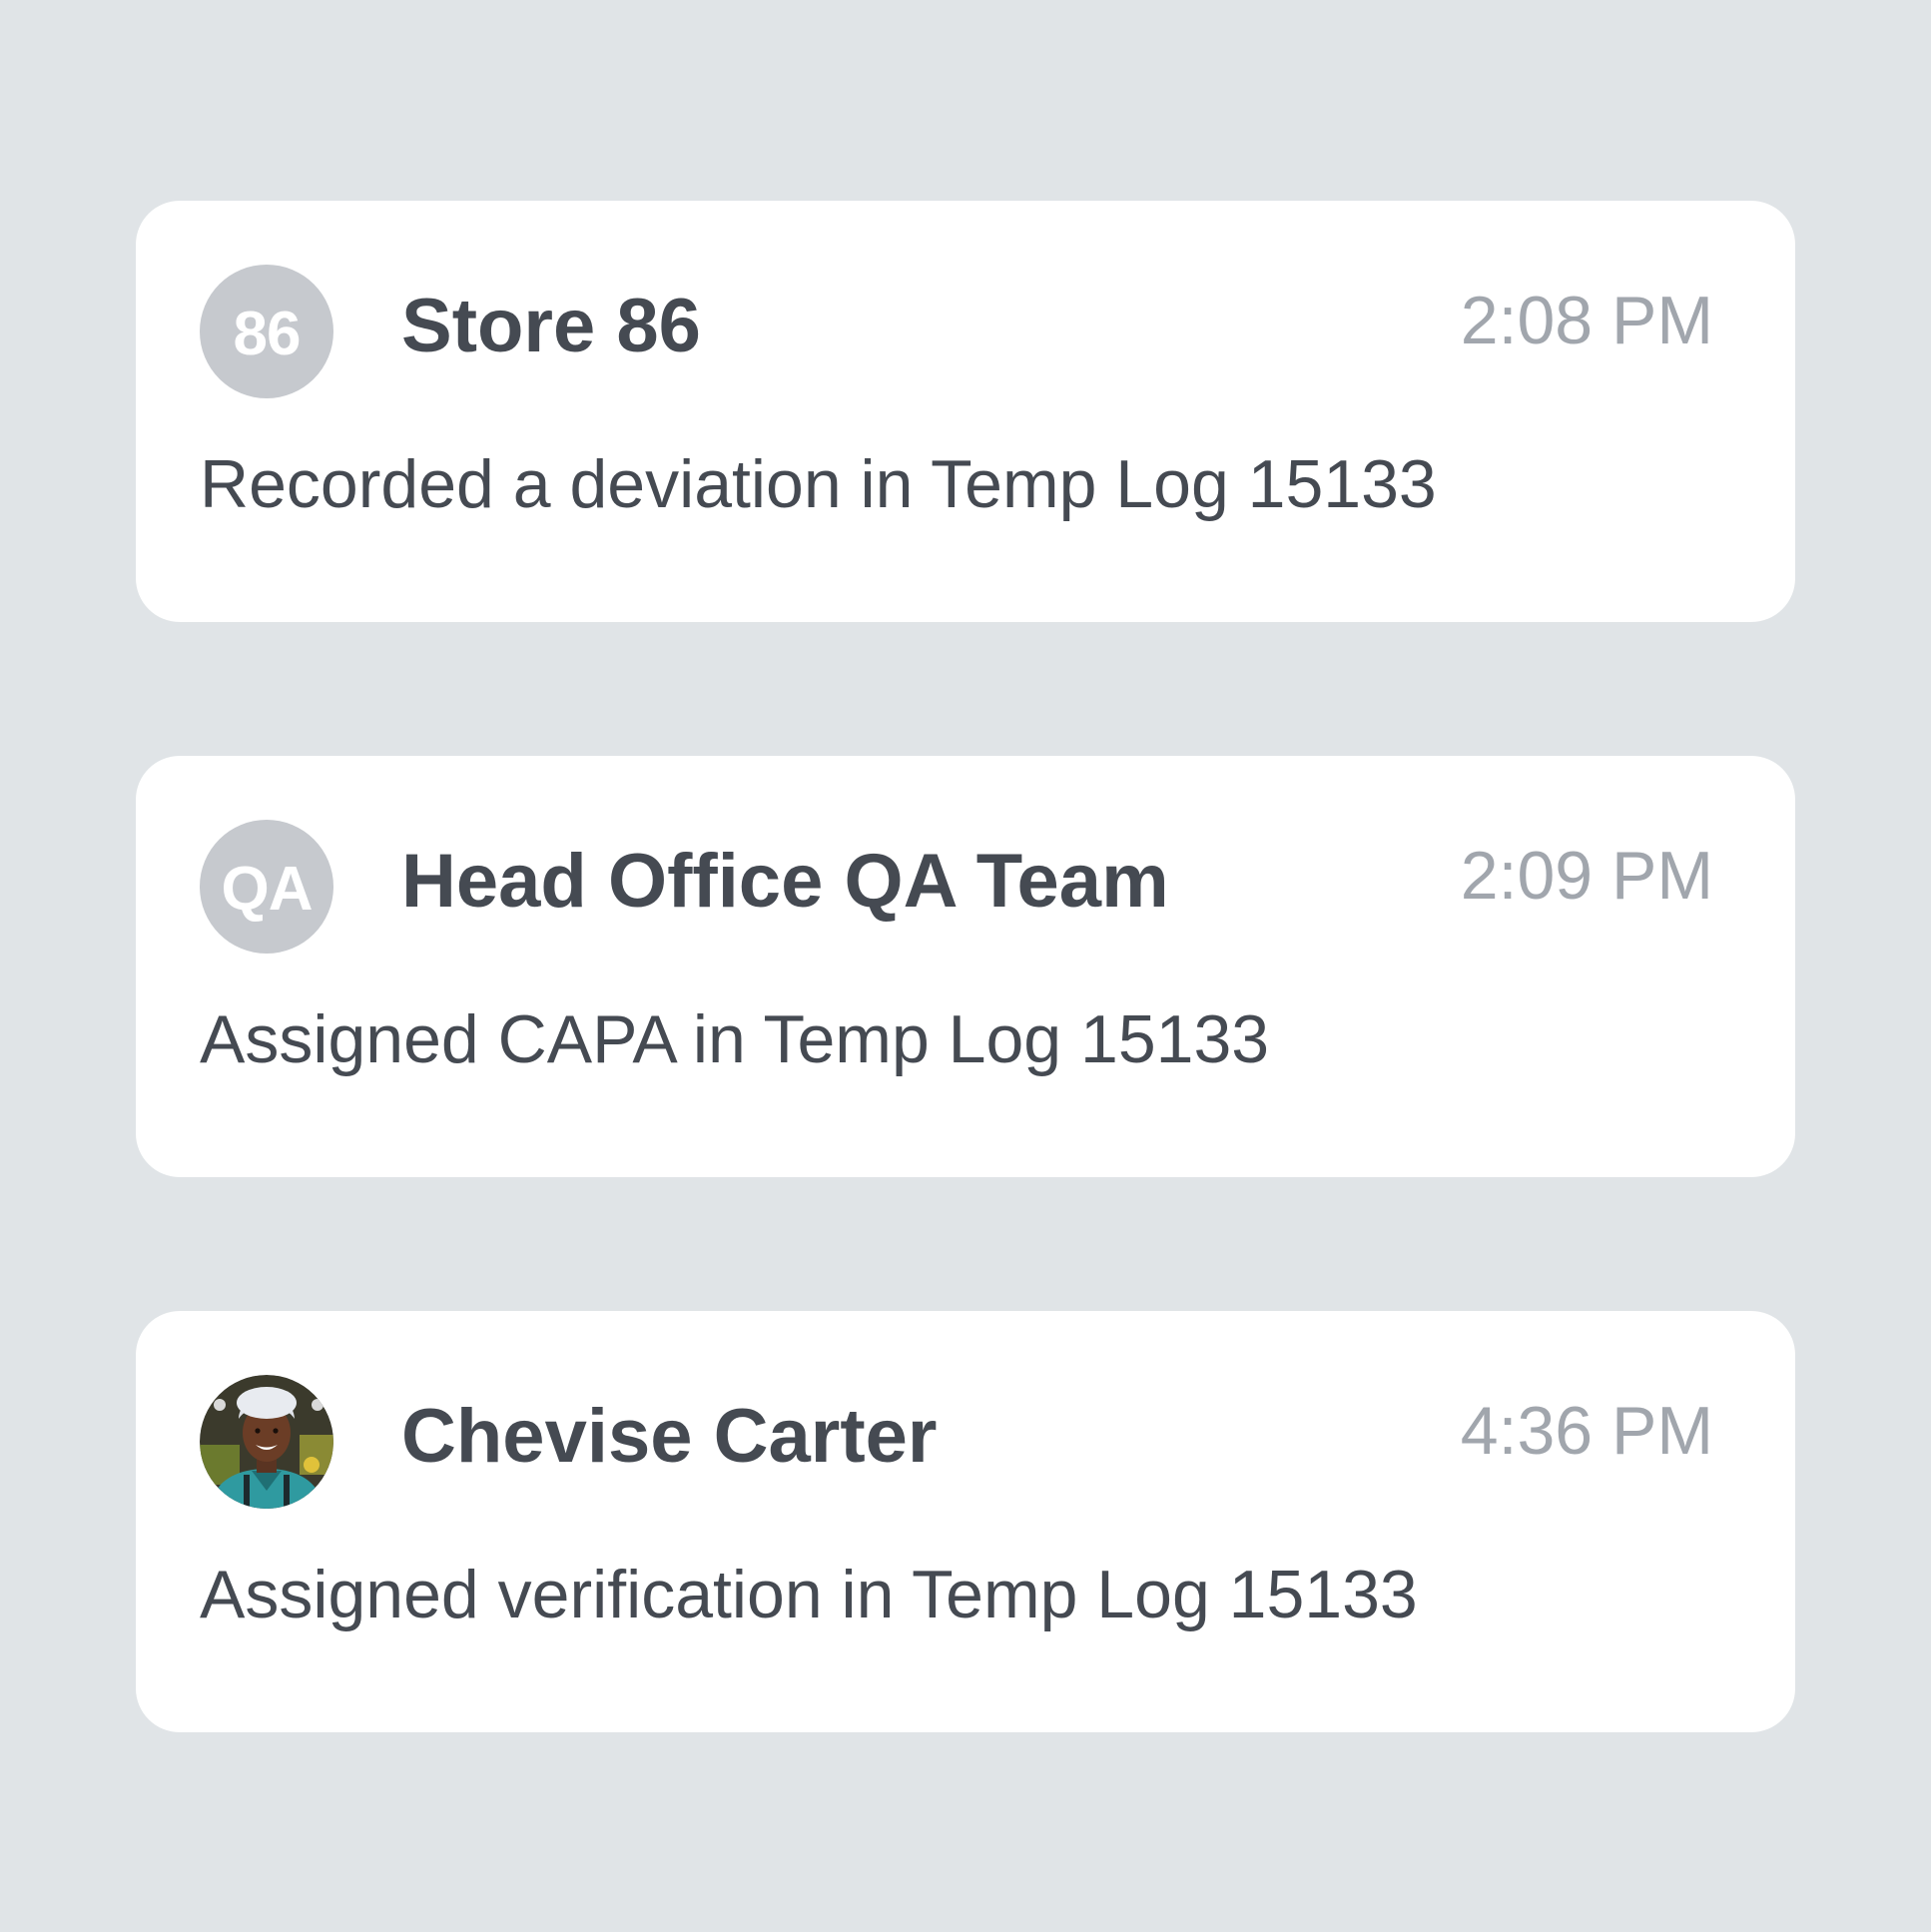 The height and width of the screenshot is (1932, 1931). I want to click on timestamp: 2:08 PM, so click(1586, 320).